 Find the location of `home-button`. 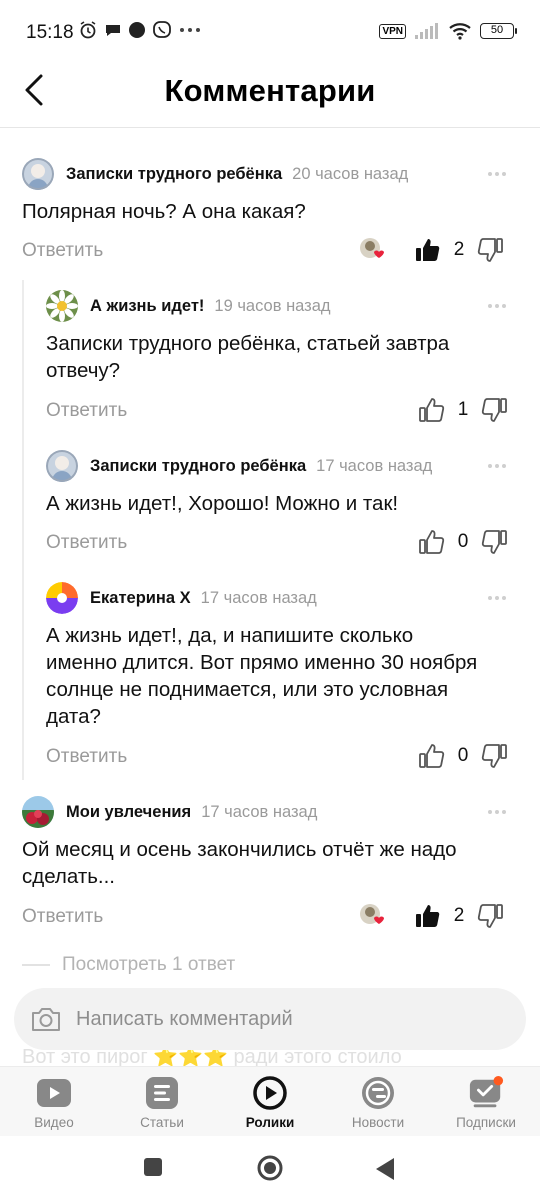

home-button is located at coordinates (269, 1167).